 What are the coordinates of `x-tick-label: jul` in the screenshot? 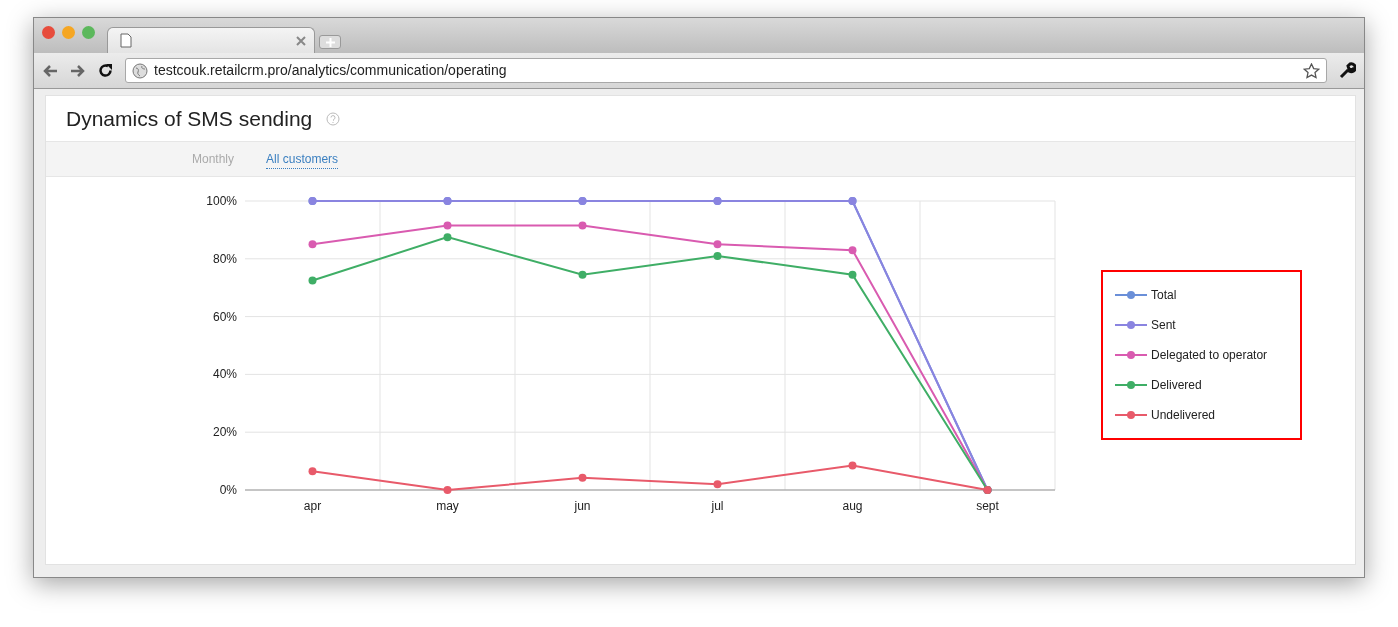 It's located at (717, 506).